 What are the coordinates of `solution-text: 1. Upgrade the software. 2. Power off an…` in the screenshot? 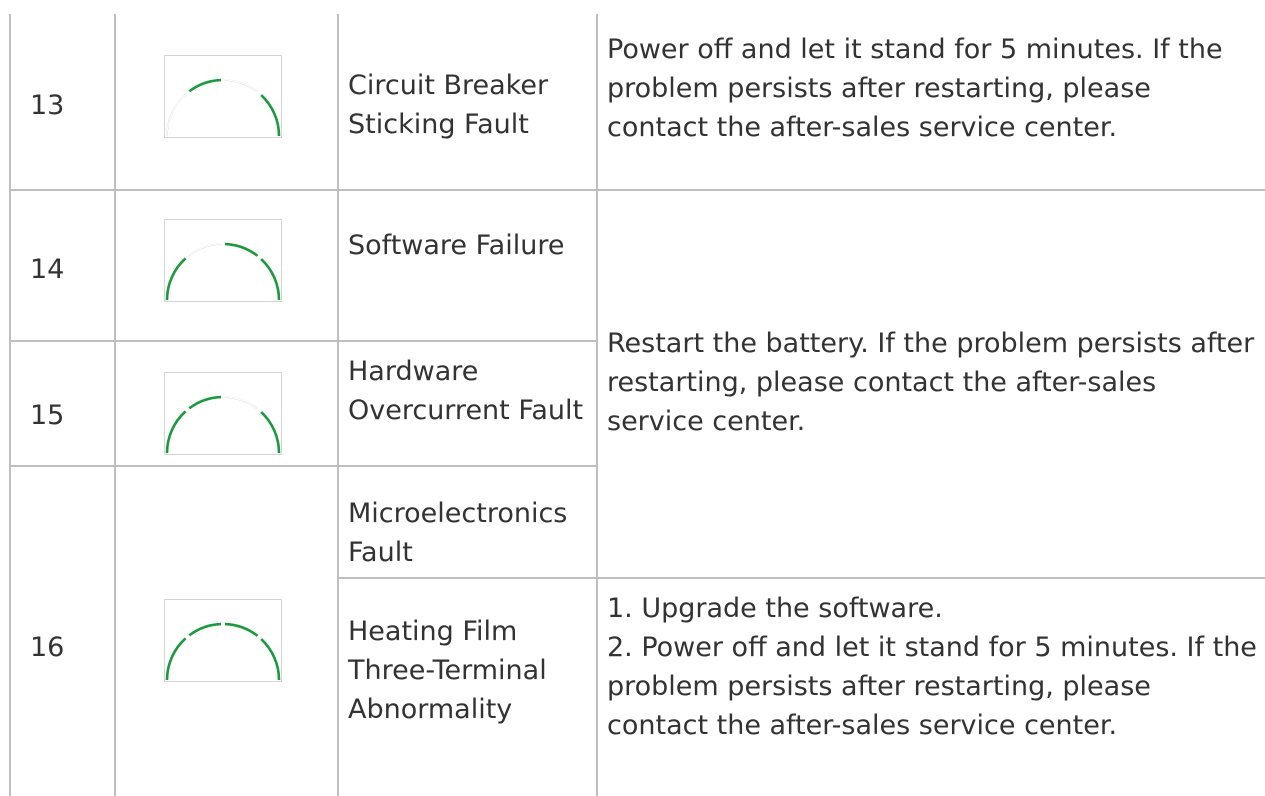 It's located at (932, 667).